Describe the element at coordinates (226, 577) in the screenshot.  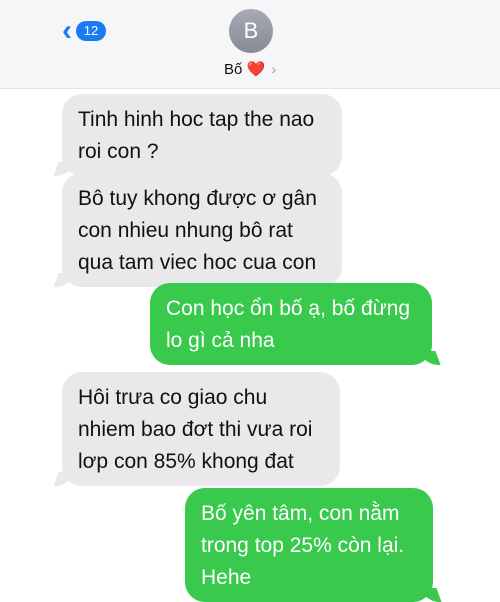
I see `message-line: Hehe` at that location.